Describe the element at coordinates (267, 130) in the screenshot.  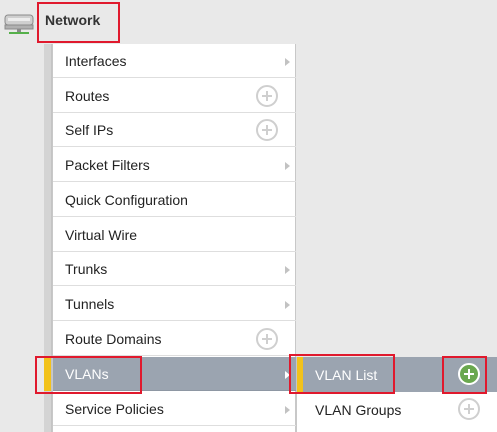
I see `add-self-ip-icon` at that location.